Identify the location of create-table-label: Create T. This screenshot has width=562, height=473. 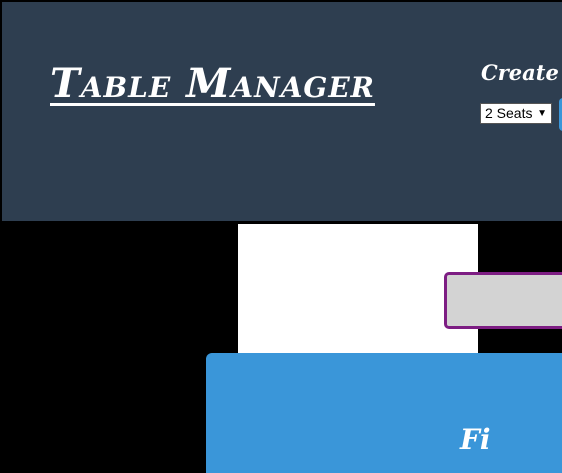
(521, 72).